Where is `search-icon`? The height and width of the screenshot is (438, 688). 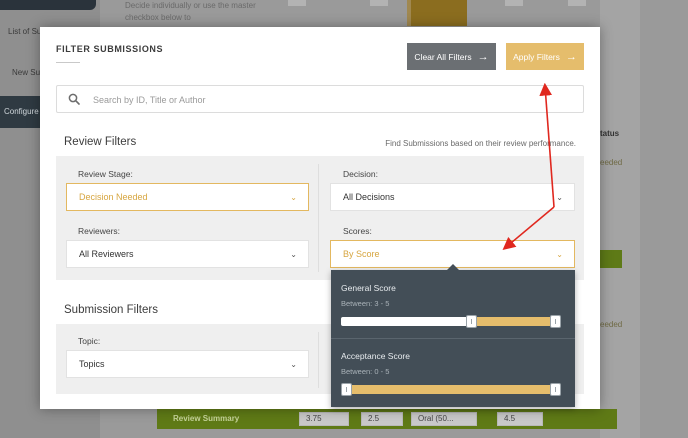 search-icon is located at coordinates (74, 99).